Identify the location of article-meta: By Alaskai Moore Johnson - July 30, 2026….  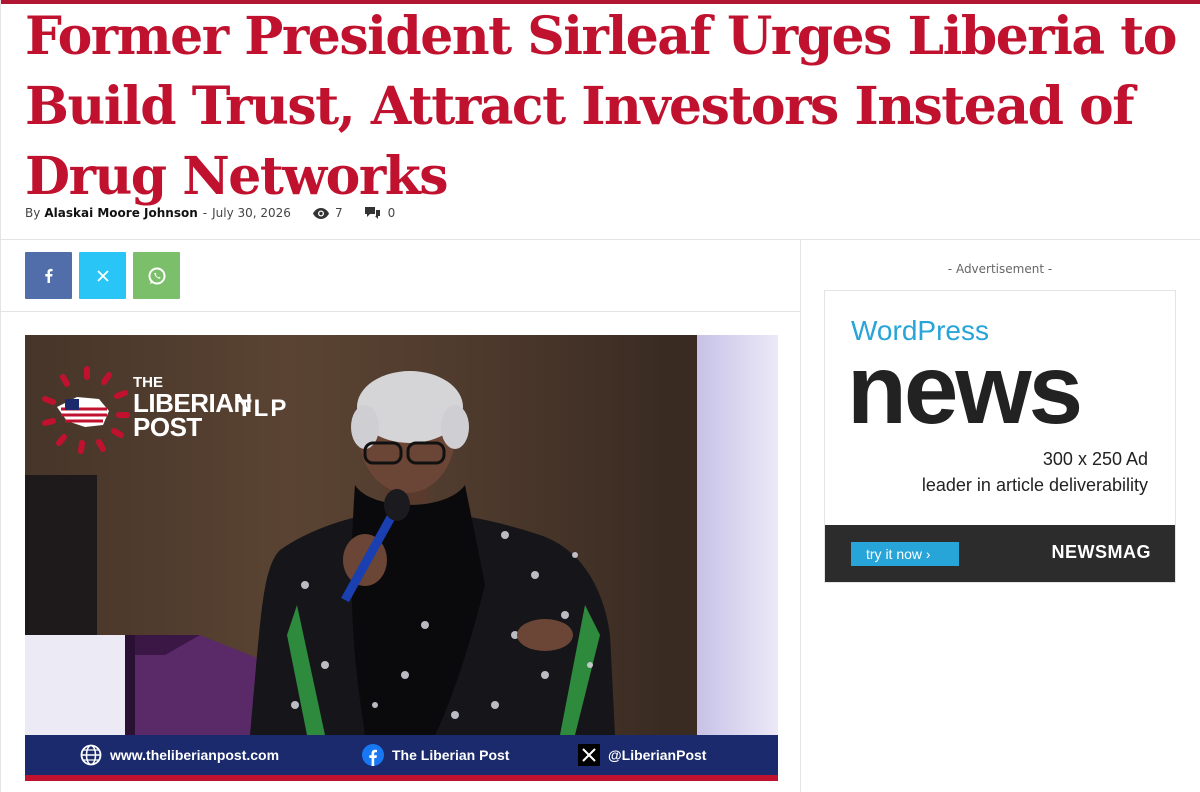
(210, 213).